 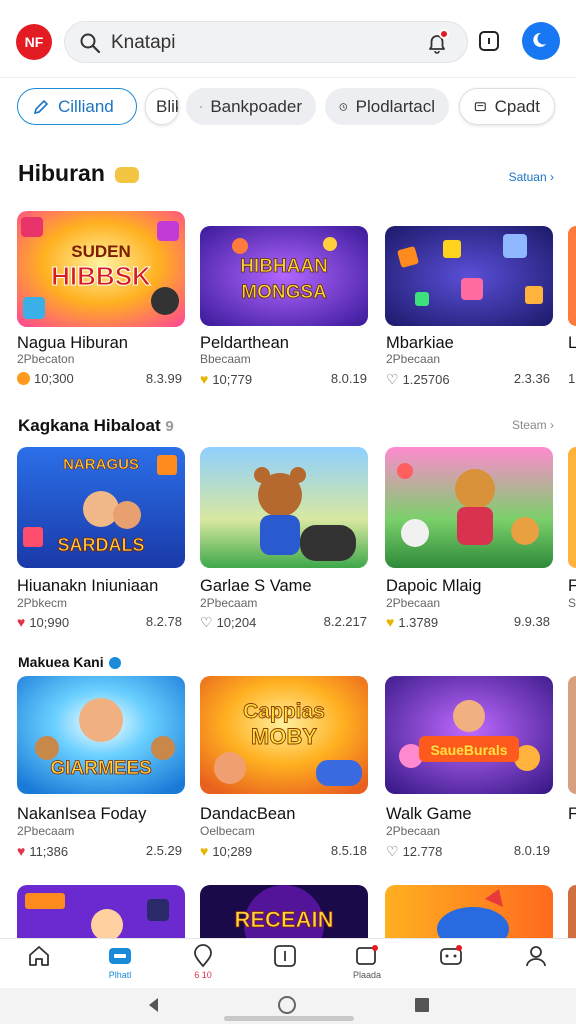 What do you see at coordinates (70, 662) in the screenshot?
I see `section-title-makuea: Makuea Kani` at bounding box center [70, 662].